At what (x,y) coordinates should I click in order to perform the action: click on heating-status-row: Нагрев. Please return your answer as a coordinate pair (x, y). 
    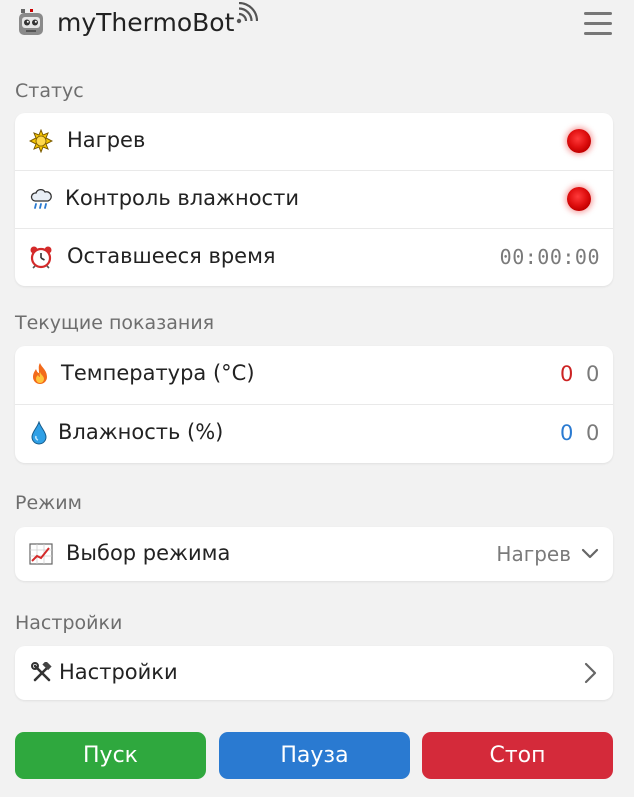
    Looking at the image, I should click on (314, 142).